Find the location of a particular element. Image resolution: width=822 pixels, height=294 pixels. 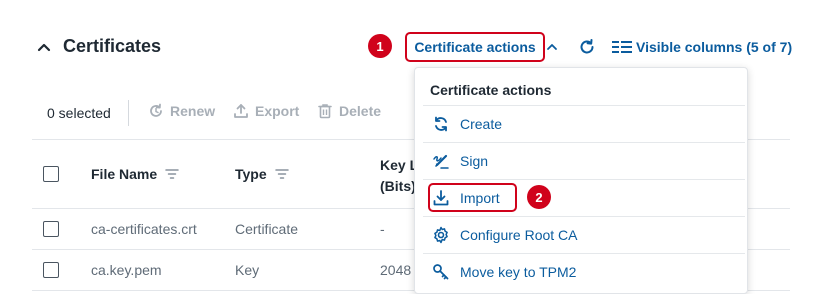

menu-header: Certificate actions is located at coordinates (491, 90).